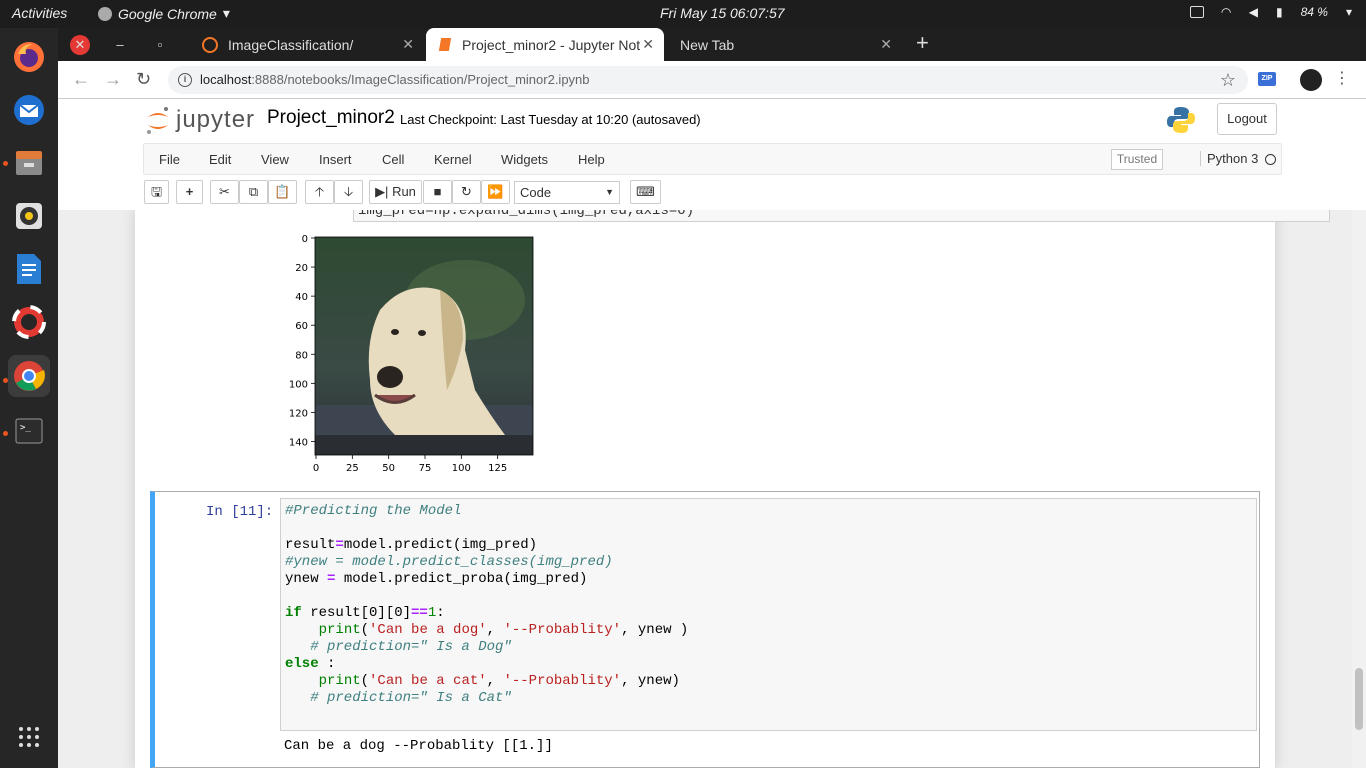  I want to click on move-down-icon: 🡣, so click(348, 192).